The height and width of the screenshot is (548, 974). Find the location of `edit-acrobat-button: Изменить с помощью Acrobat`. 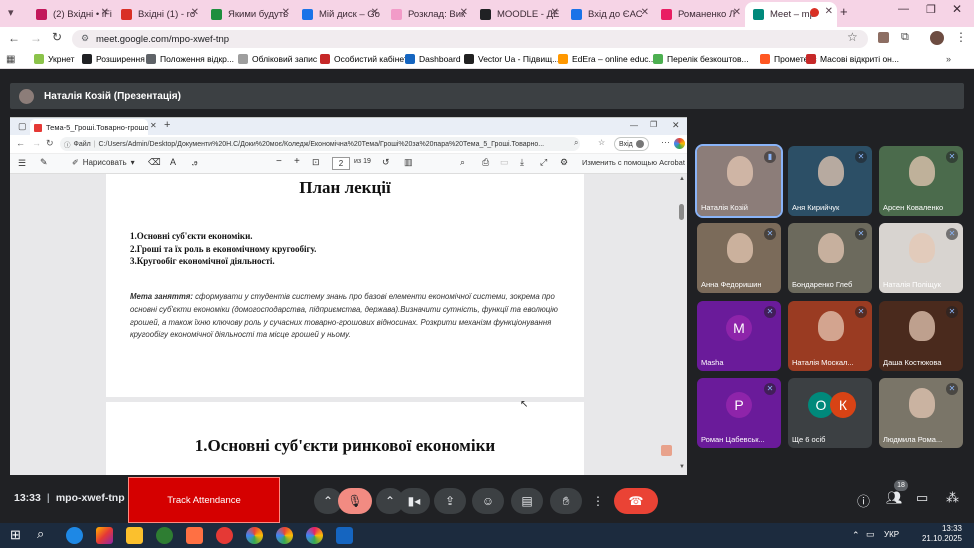

edit-acrobat-button: Изменить с помощью Acrobat is located at coordinates (633, 162).